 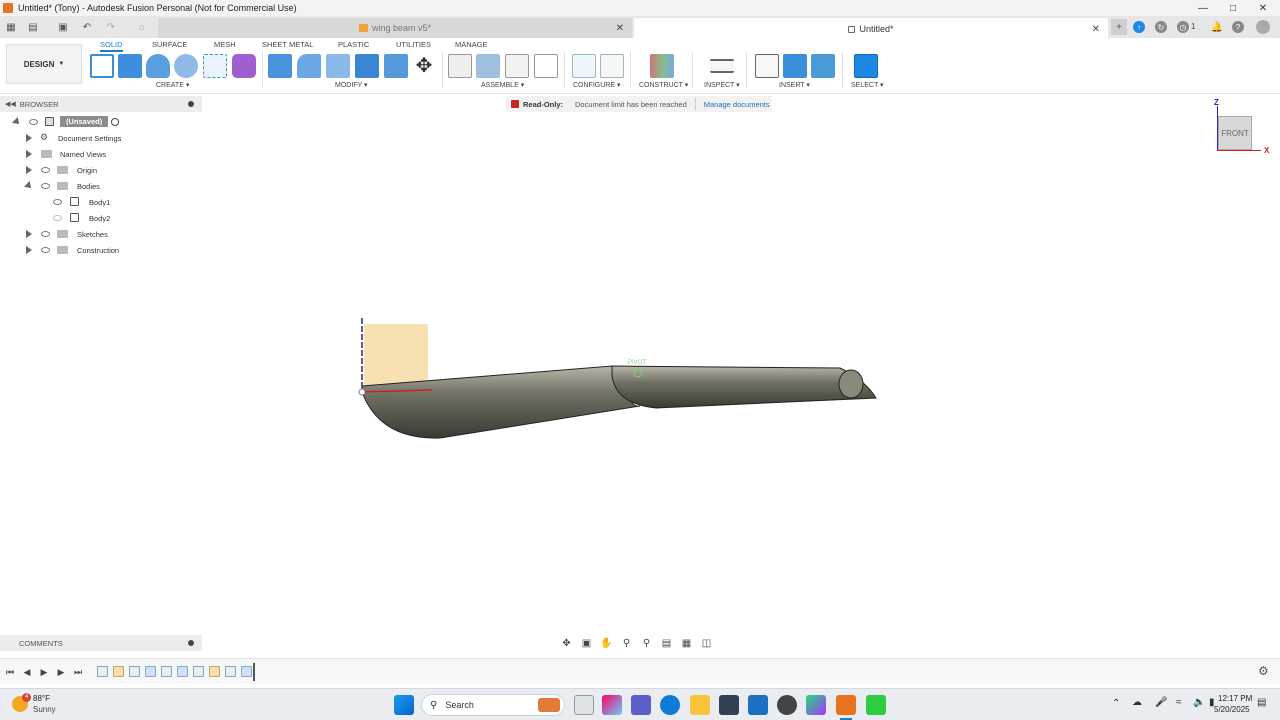 I want to click on browser-item-bodies: Bodies, so click(x=101, y=186).